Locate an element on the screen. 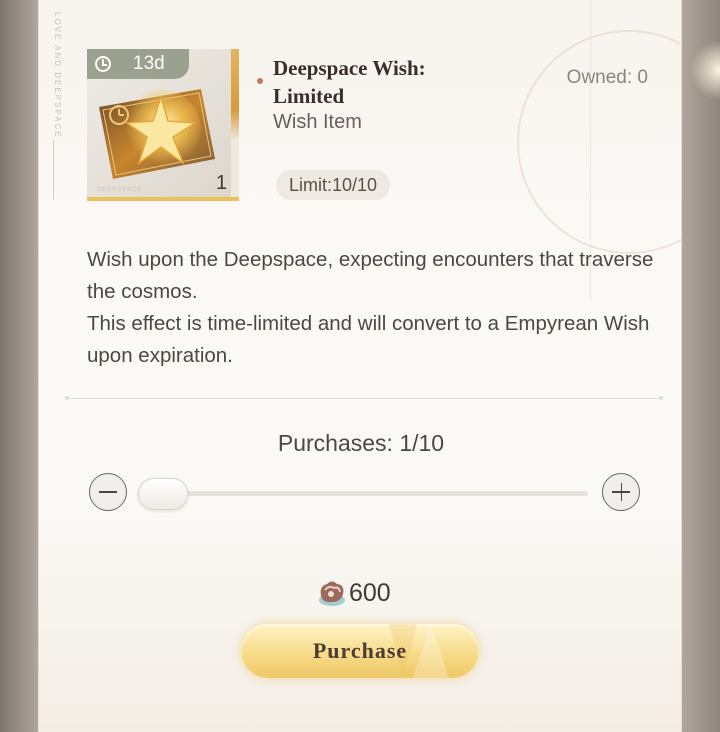 The image size is (720, 732). price-amount: 600 is located at coordinates (370, 592).